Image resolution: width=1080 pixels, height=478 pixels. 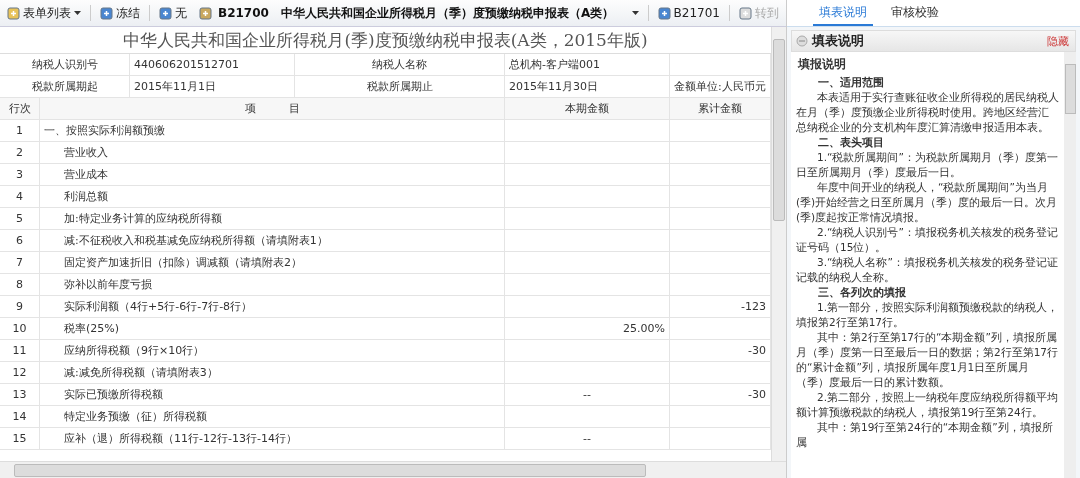 I want to click on row-number: 9, so click(x=20, y=306).